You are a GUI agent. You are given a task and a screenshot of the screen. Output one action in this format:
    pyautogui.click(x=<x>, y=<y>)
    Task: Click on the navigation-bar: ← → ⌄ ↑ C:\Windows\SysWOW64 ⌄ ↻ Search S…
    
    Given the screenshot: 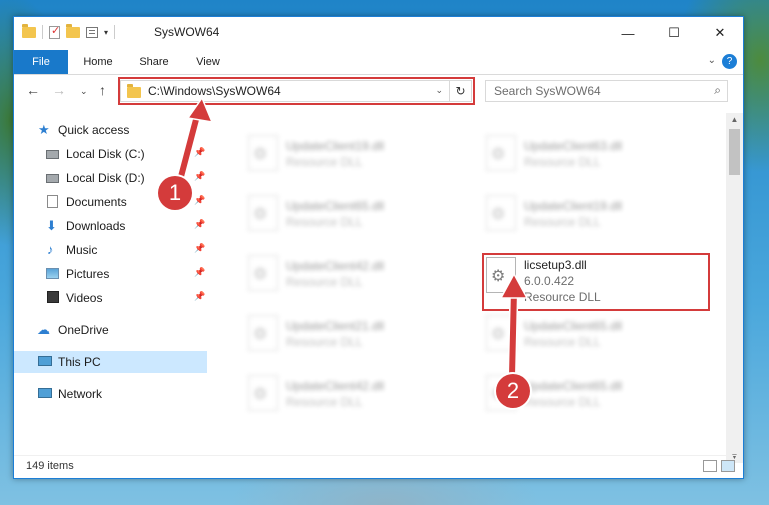 What is the action you would take?
    pyautogui.click(x=378, y=92)
    